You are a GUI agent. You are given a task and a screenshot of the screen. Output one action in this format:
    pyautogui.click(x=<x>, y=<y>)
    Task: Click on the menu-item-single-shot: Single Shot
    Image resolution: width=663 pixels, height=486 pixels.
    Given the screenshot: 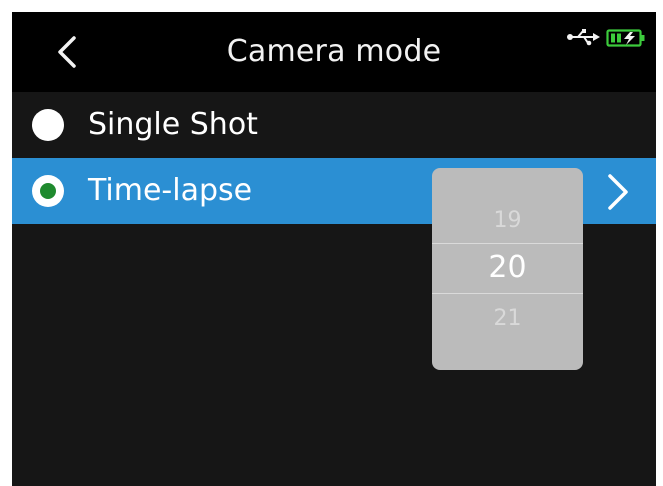 What is the action you would take?
    pyautogui.click(x=334, y=125)
    